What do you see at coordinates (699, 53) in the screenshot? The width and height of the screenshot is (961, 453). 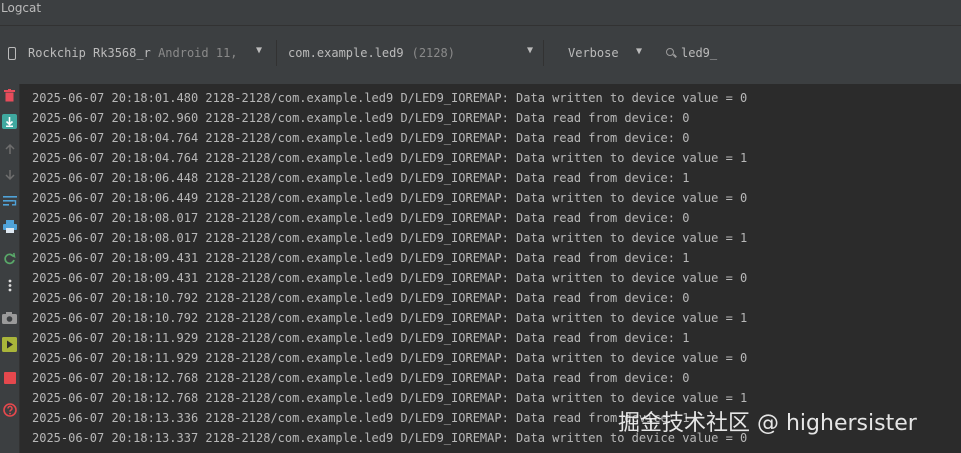 I see `search-input: led9_` at bounding box center [699, 53].